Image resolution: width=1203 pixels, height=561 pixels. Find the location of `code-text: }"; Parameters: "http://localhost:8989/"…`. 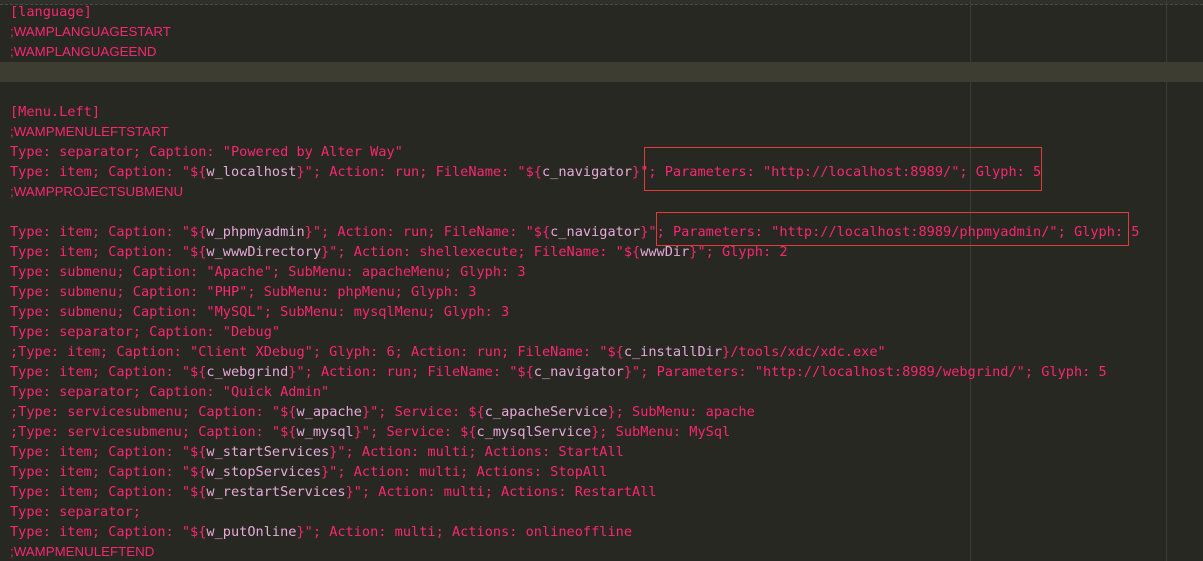

code-text: }"; Parameters: "http://localhost:8989/"… is located at coordinates (837, 172).